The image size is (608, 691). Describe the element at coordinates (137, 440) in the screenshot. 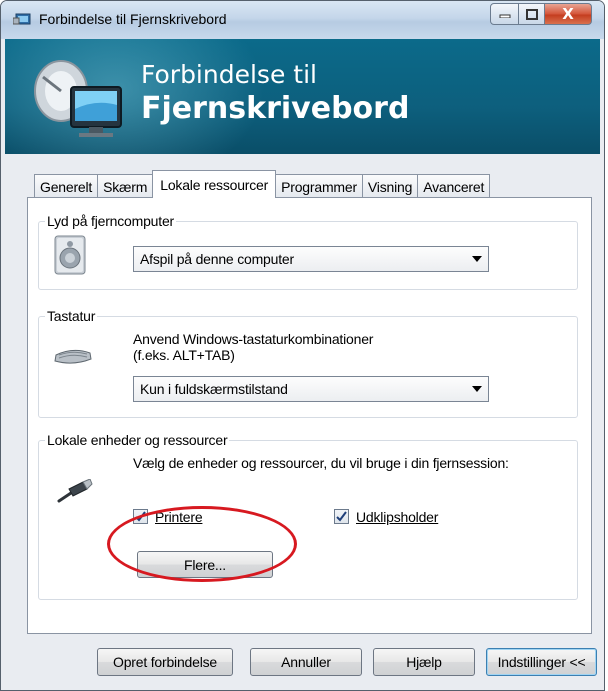

I see `local-devices-group-legend: Lokale enheder og ressourcer` at that location.